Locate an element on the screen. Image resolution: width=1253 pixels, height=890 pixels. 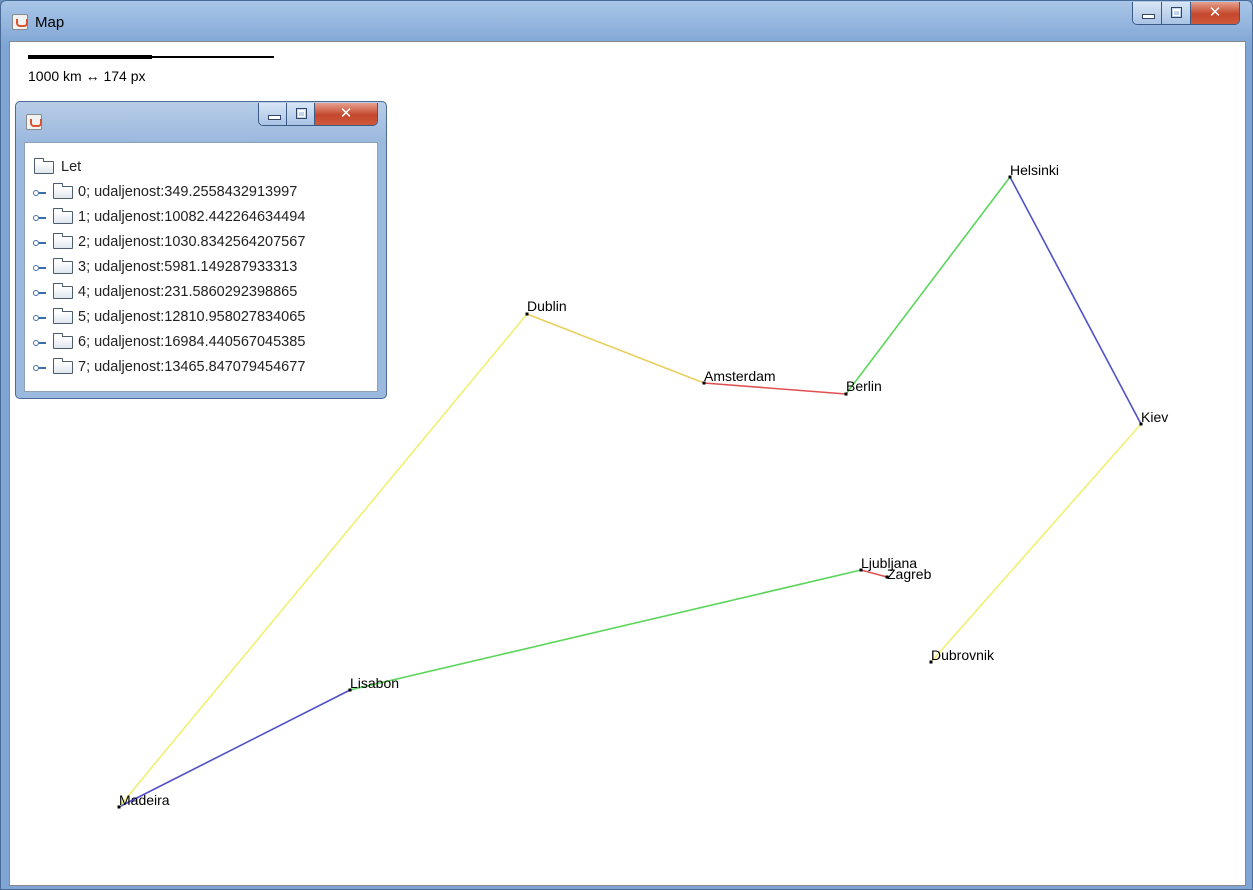
tree-item: 5; udaljenost:12810.958027834065 is located at coordinates (201, 317).